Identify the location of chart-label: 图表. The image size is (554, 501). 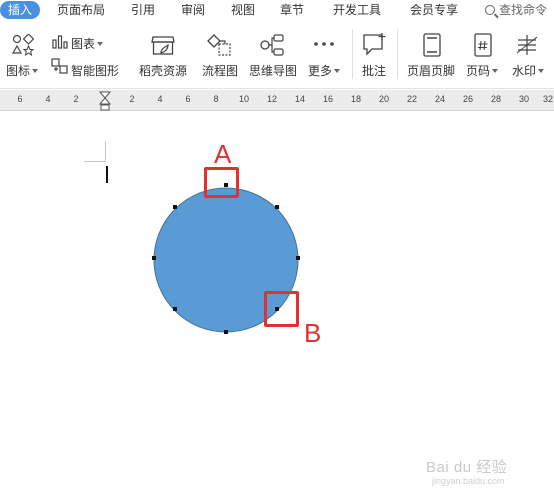
(83, 44).